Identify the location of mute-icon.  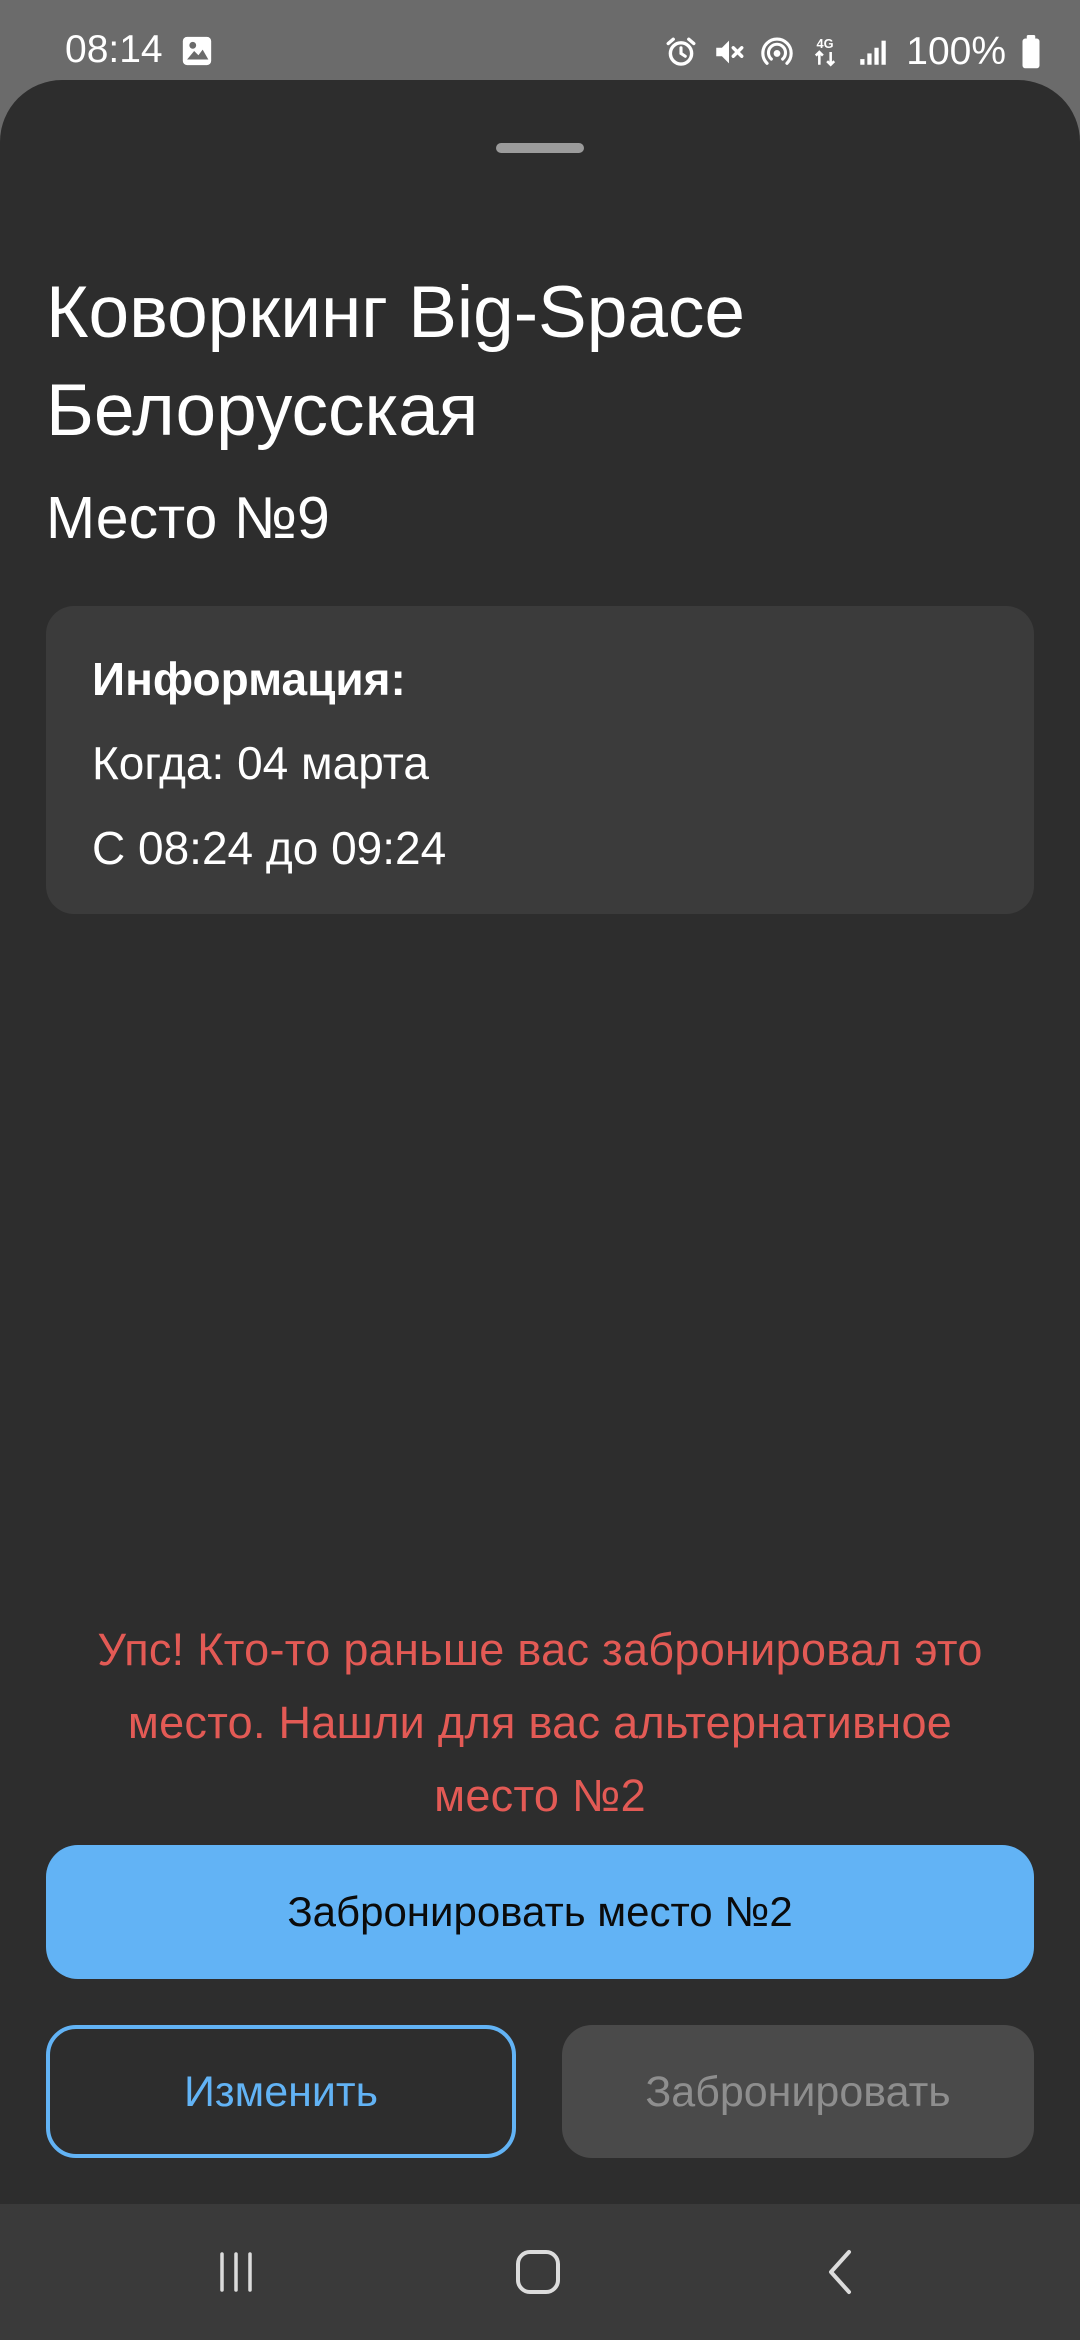
(730, 52).